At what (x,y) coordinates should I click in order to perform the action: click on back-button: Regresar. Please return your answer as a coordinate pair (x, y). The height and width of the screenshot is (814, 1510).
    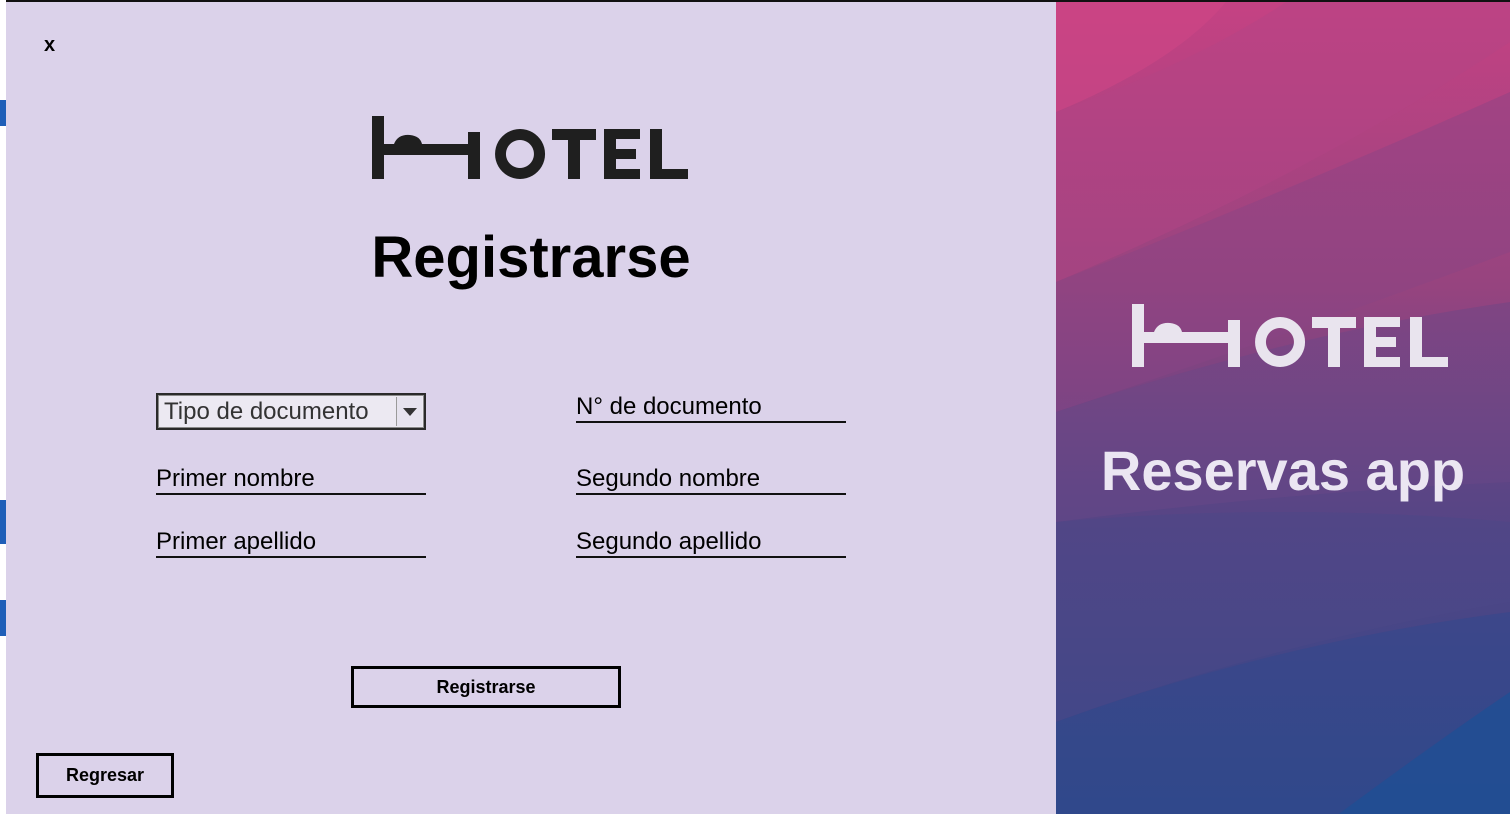
    Looking at the image, I should click on (105, 775).